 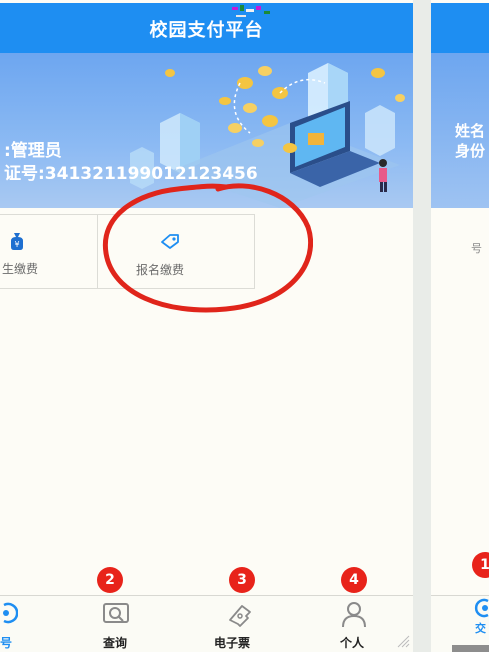 What do you see at coordinates (470, 648) in the screenshot?
I see `scrollbar-thumb` at bounding box center [470, 648].